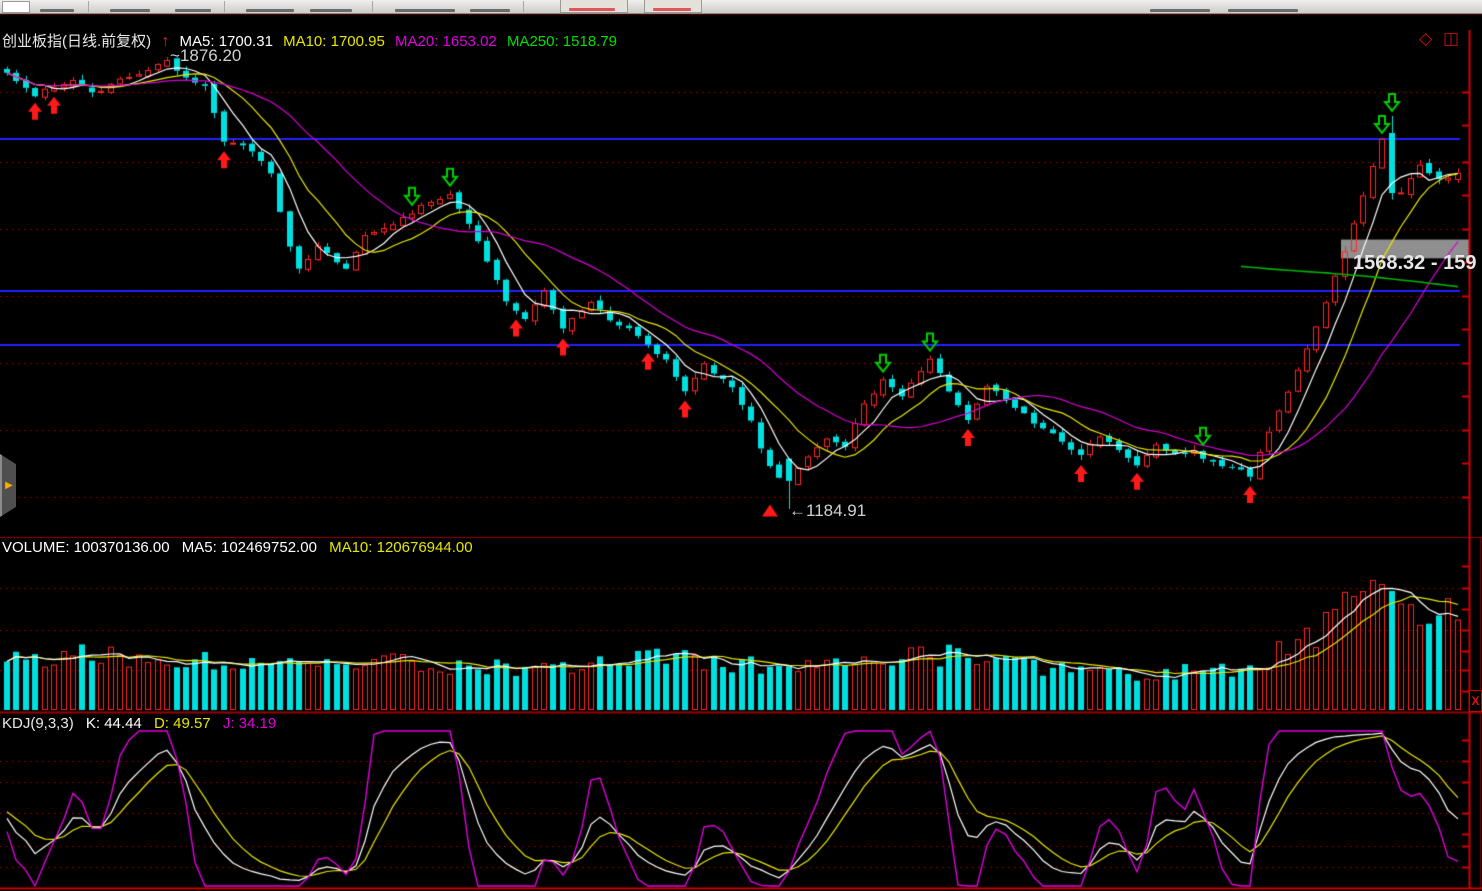 This screenshot has width=1482, height=891. Describe the element at coordinates (741, 7) in the screenshot. I see `menu-bar` at that location.